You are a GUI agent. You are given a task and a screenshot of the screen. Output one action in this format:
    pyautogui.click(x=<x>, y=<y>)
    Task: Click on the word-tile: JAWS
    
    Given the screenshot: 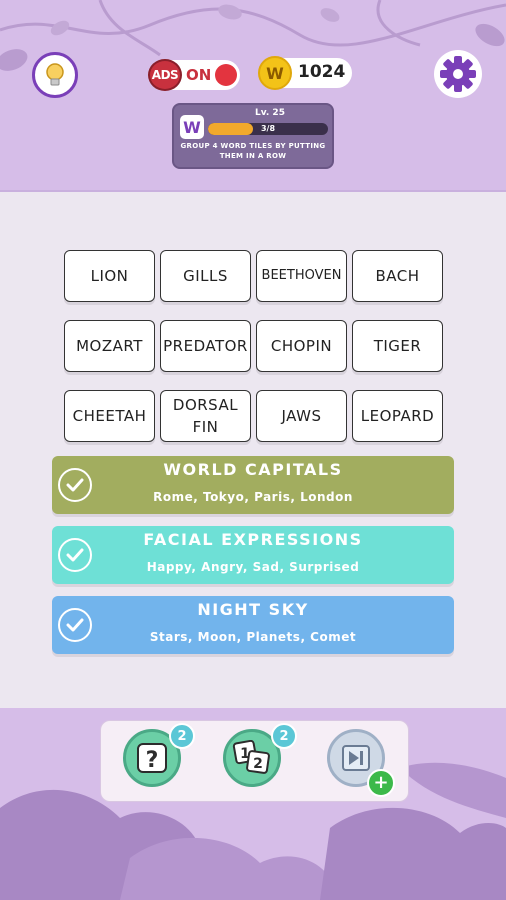 What is the action you would take?
    pyautogui.click(x=301, y=416)
    